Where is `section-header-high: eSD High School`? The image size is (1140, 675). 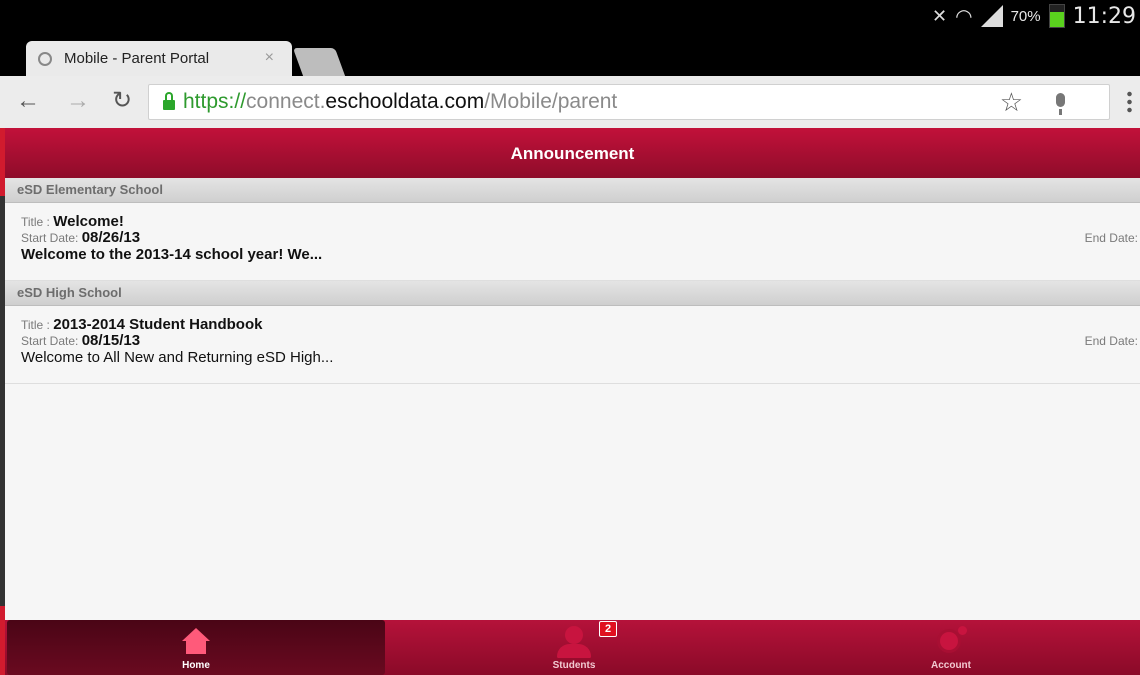 section-header-high: eSD High School is located at coordinates (572, 293).